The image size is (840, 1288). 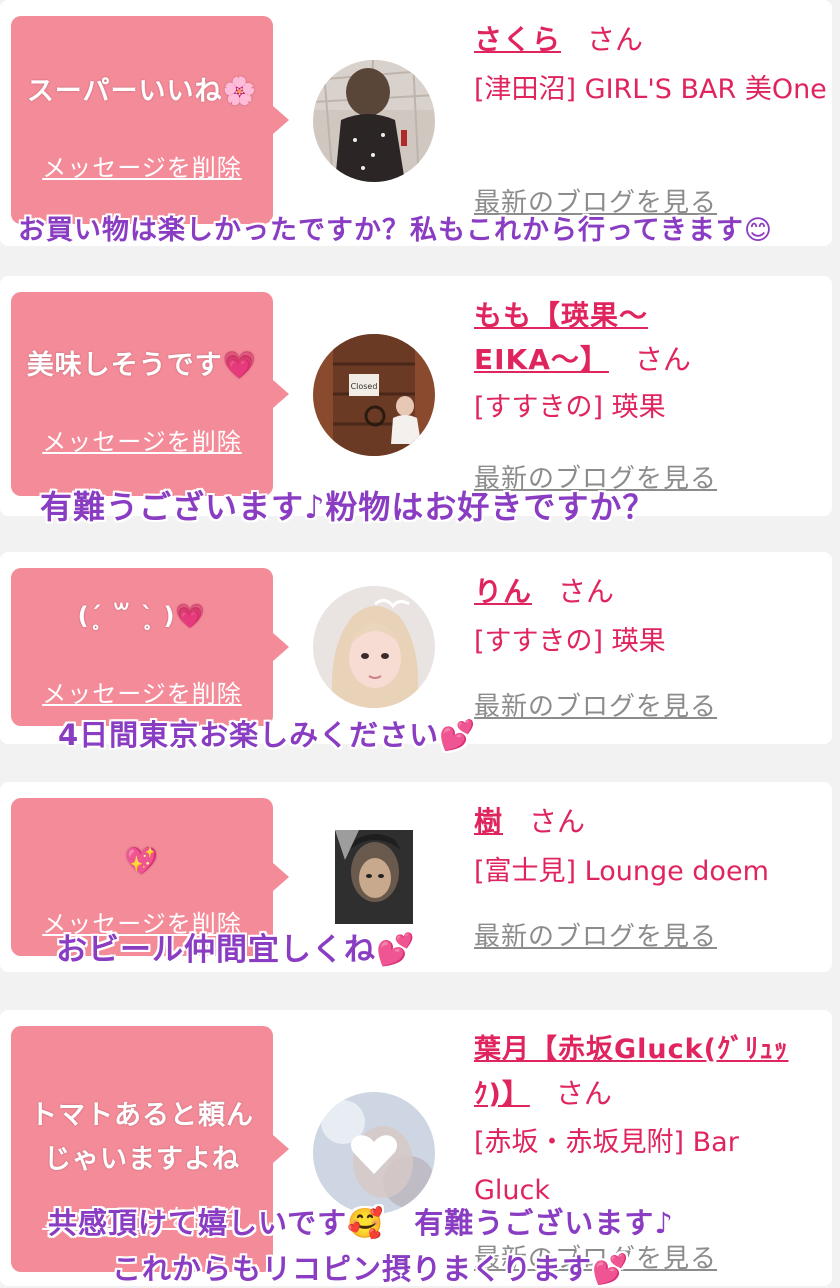 I want to click on overlay-caption: 4日間東京お楽しみください💕, so click(x=267, y=735).